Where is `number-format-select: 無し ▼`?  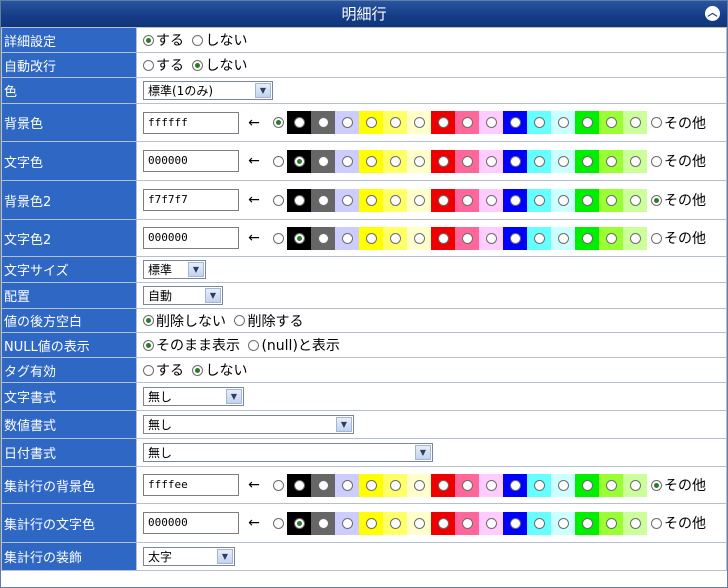 number-format-select: 無し ▼ is located at coordinates (248, 424).